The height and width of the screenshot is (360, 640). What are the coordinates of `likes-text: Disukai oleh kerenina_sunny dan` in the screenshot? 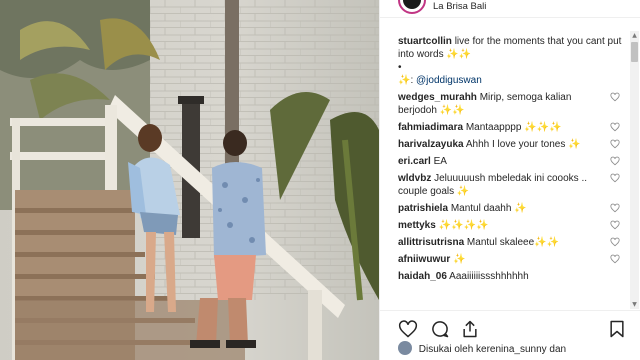 It's located at (492, 349).